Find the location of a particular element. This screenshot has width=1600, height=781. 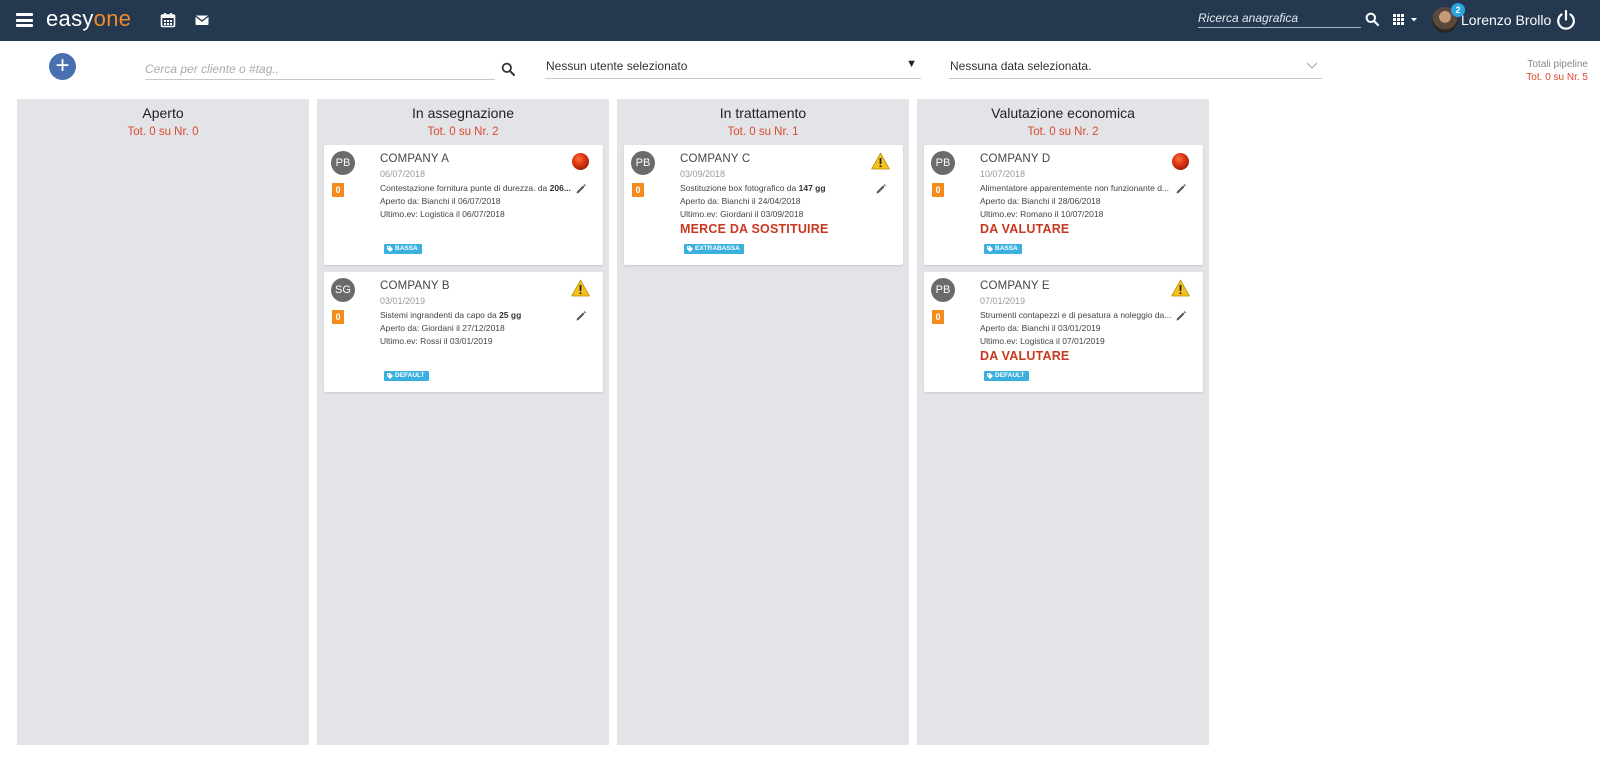

date-select-dropdown: Nessuna data selezionata. is located at coordinates (1135, 68).